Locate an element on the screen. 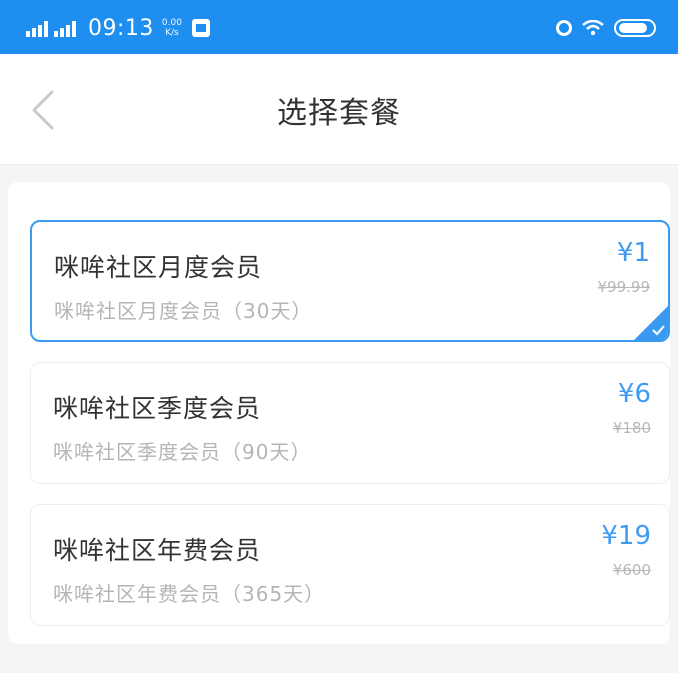 The height and width of the screenshot is (673, 678). signal-icon is located at coordinates (38, 28).